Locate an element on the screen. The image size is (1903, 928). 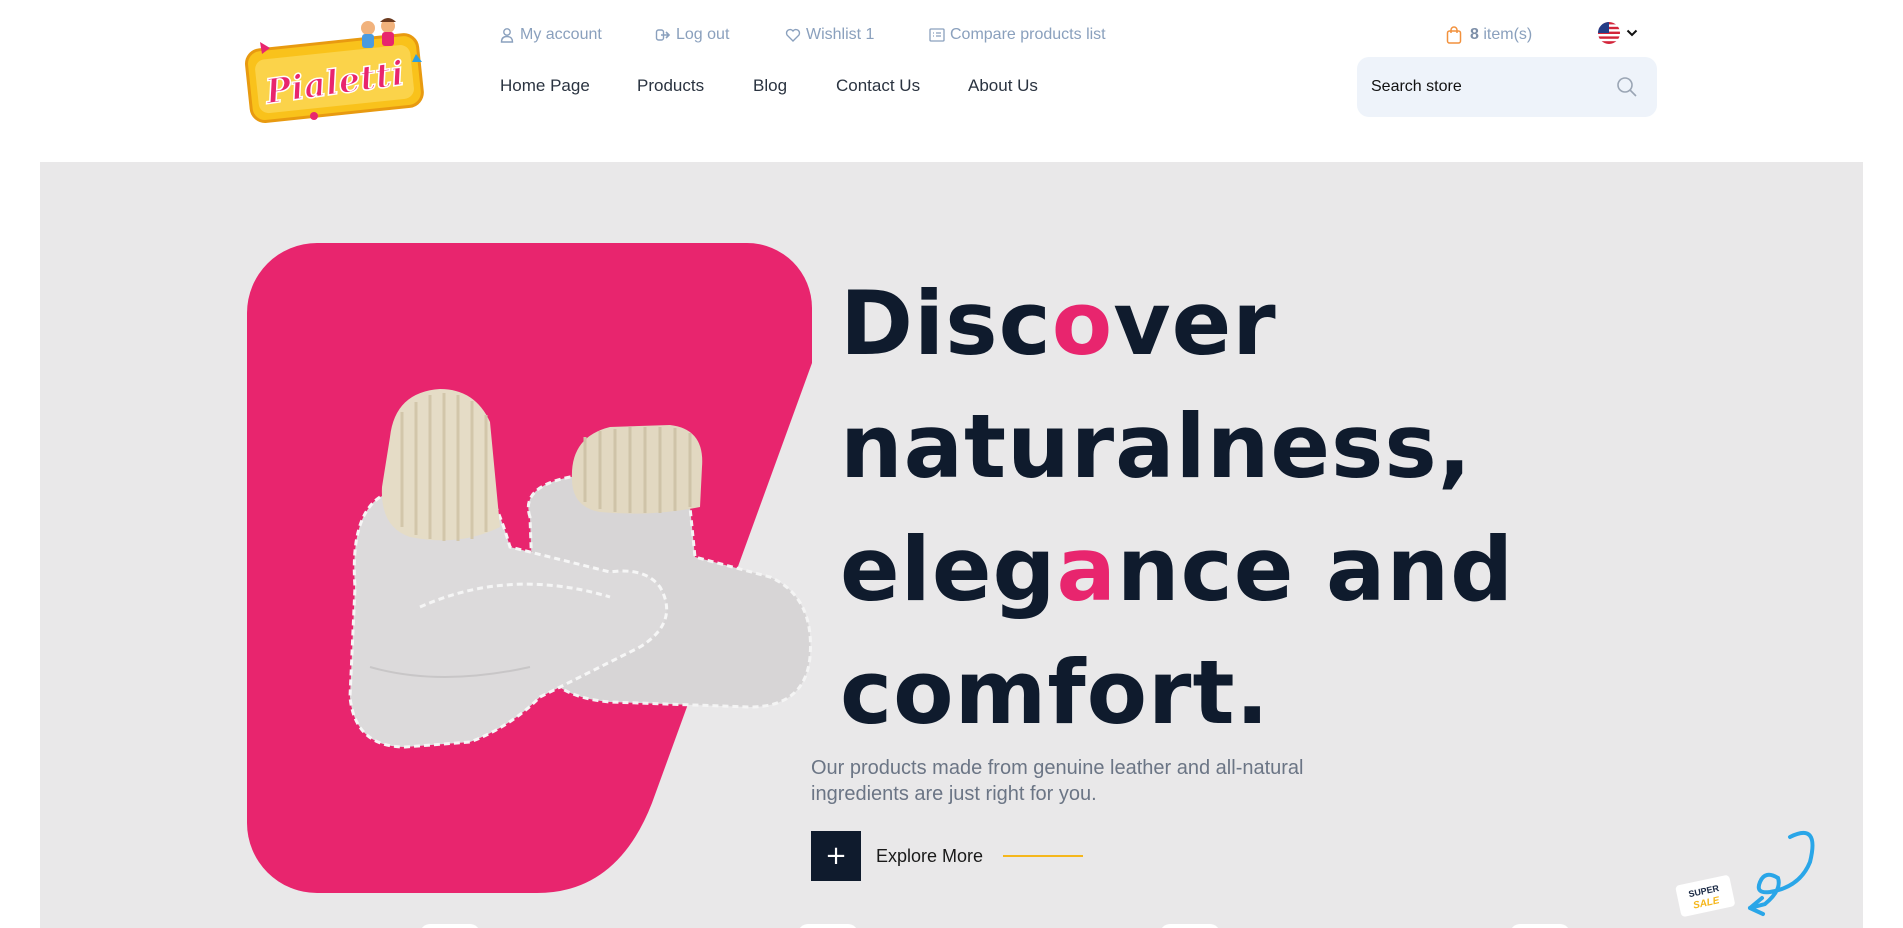
super-sale-sticker: SUPER SALE is located at coordinates (1745, 867).